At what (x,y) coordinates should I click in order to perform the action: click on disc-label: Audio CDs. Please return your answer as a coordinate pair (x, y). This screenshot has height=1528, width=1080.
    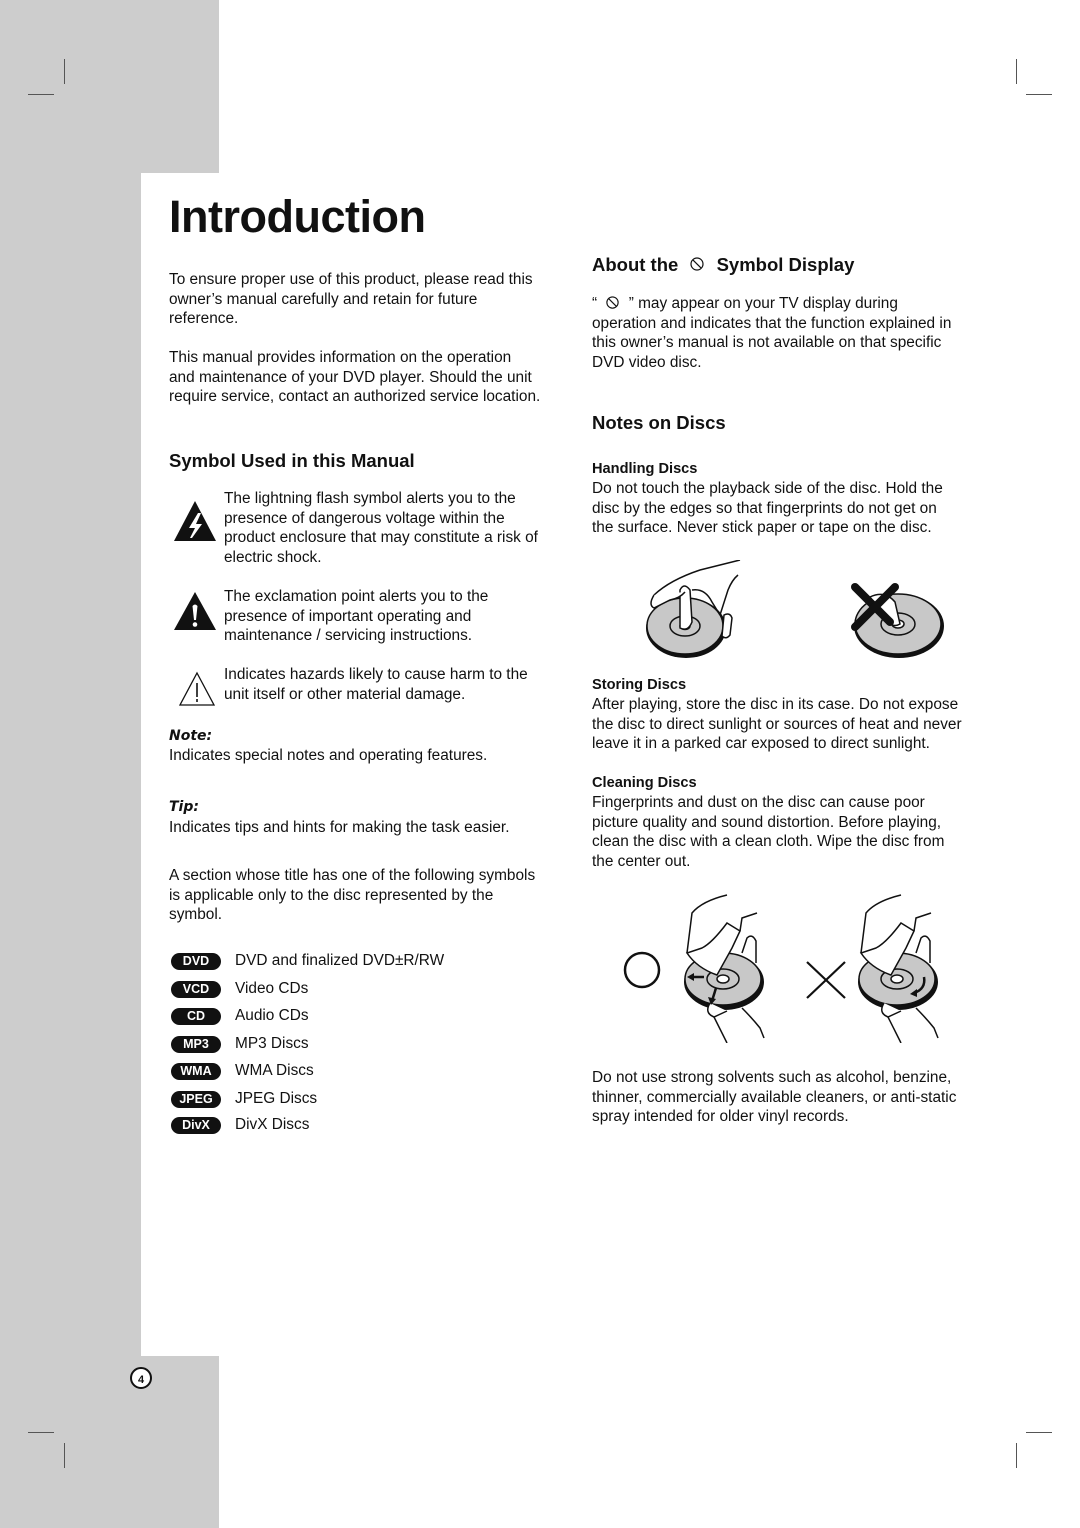
    Looking at the image, I should click on (272, 1015).